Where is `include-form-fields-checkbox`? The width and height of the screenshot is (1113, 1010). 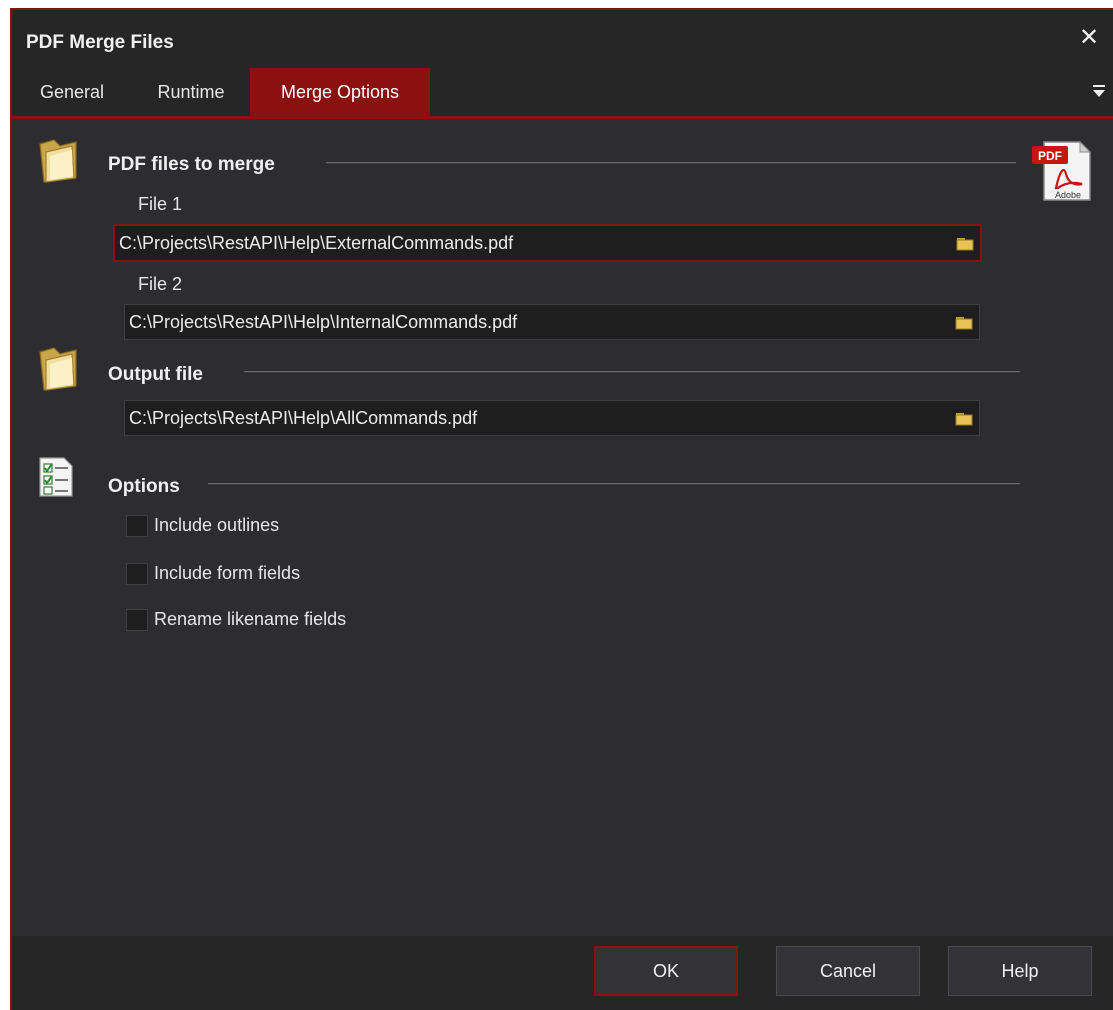 include-form-fields-checkbox is located at coordinates (137, 574).